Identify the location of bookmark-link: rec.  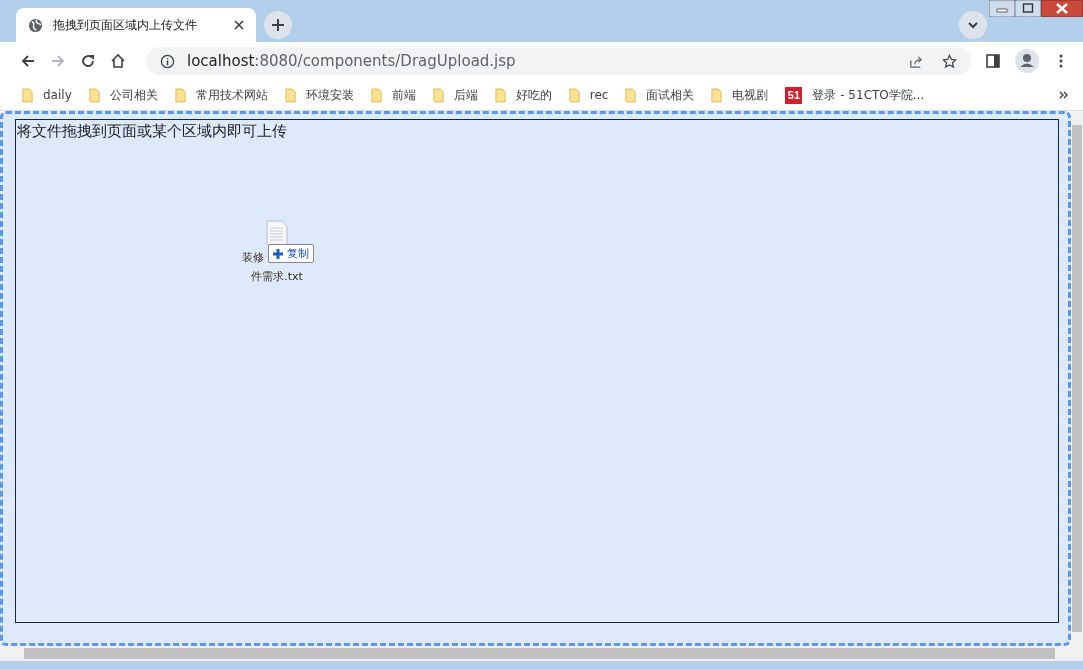
(599, 95).